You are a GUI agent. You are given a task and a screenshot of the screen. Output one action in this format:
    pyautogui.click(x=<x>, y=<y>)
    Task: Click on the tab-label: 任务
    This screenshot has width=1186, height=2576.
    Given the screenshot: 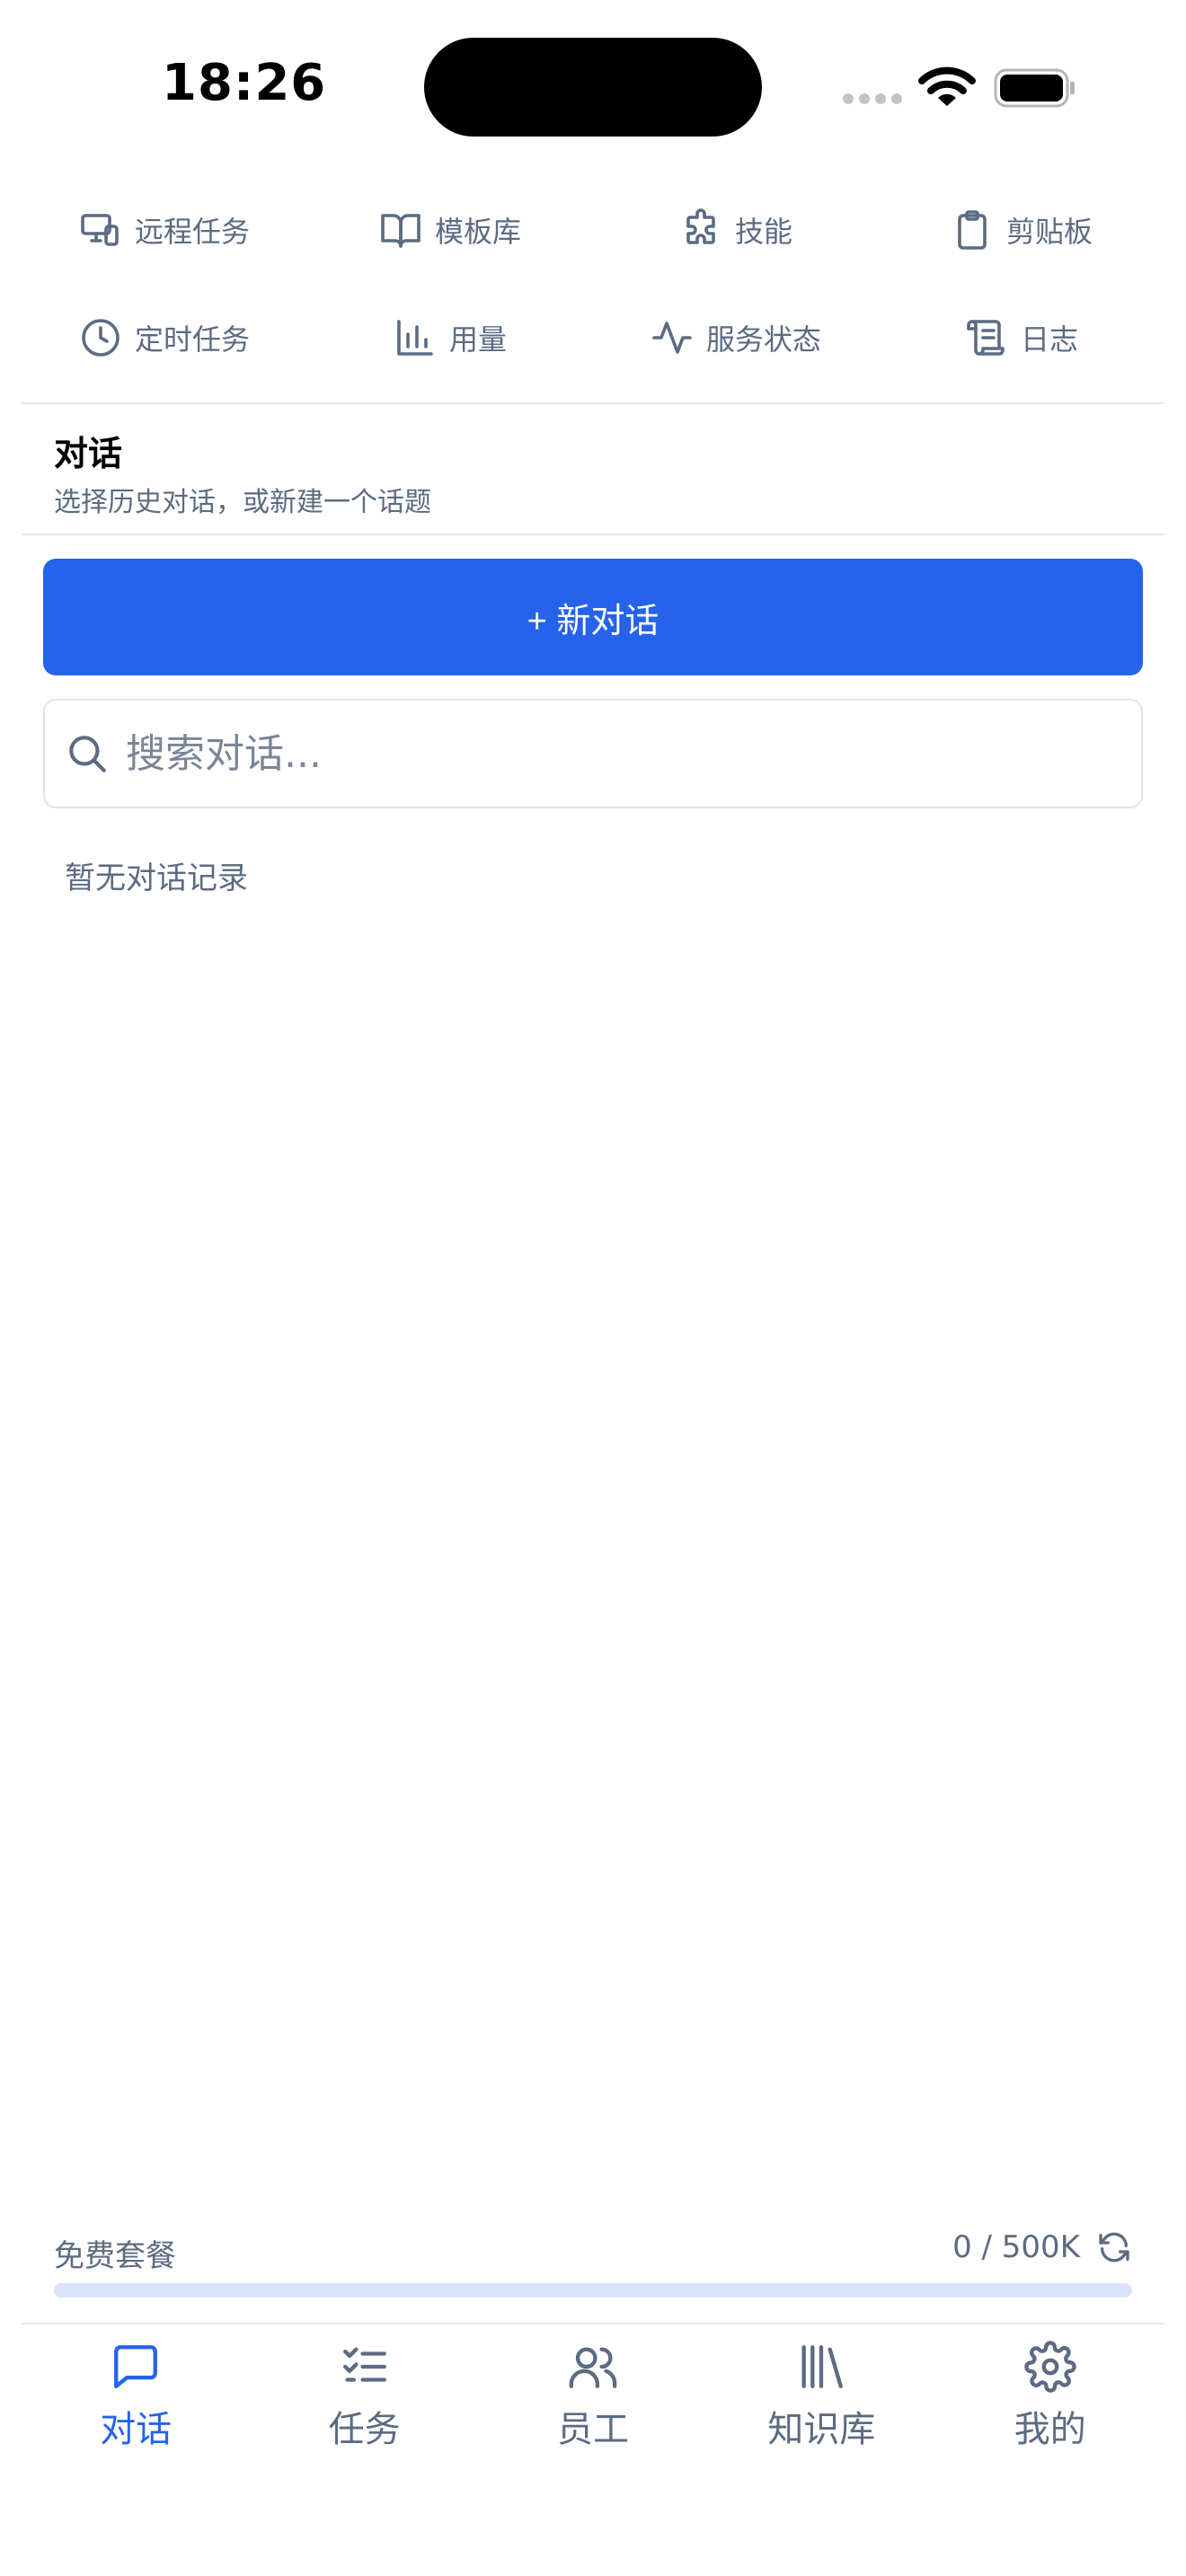 What is the action you would take?
    pyautogui.click(x=364, y=2429)
    